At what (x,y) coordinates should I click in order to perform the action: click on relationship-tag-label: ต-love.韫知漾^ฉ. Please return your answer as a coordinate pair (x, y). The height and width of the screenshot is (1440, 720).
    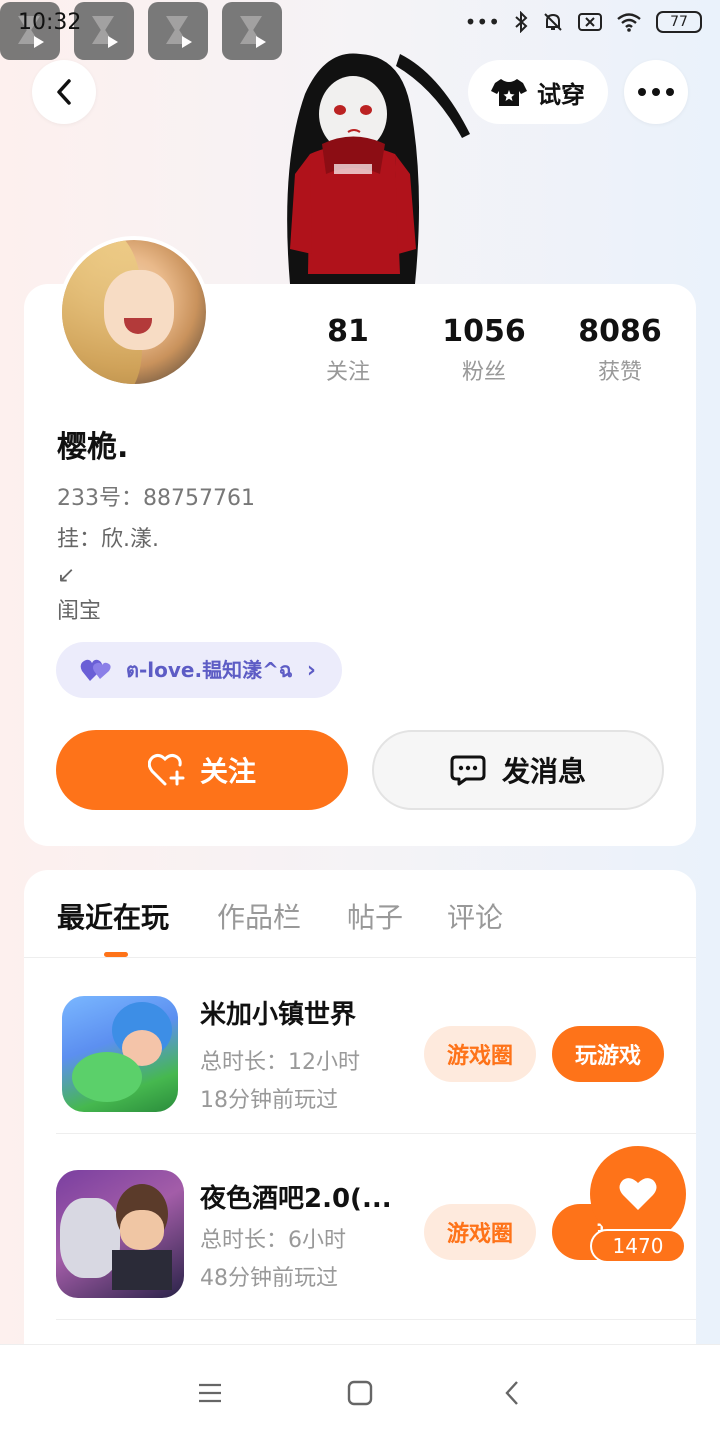
    Looking at the image, I should click on (209, 670).